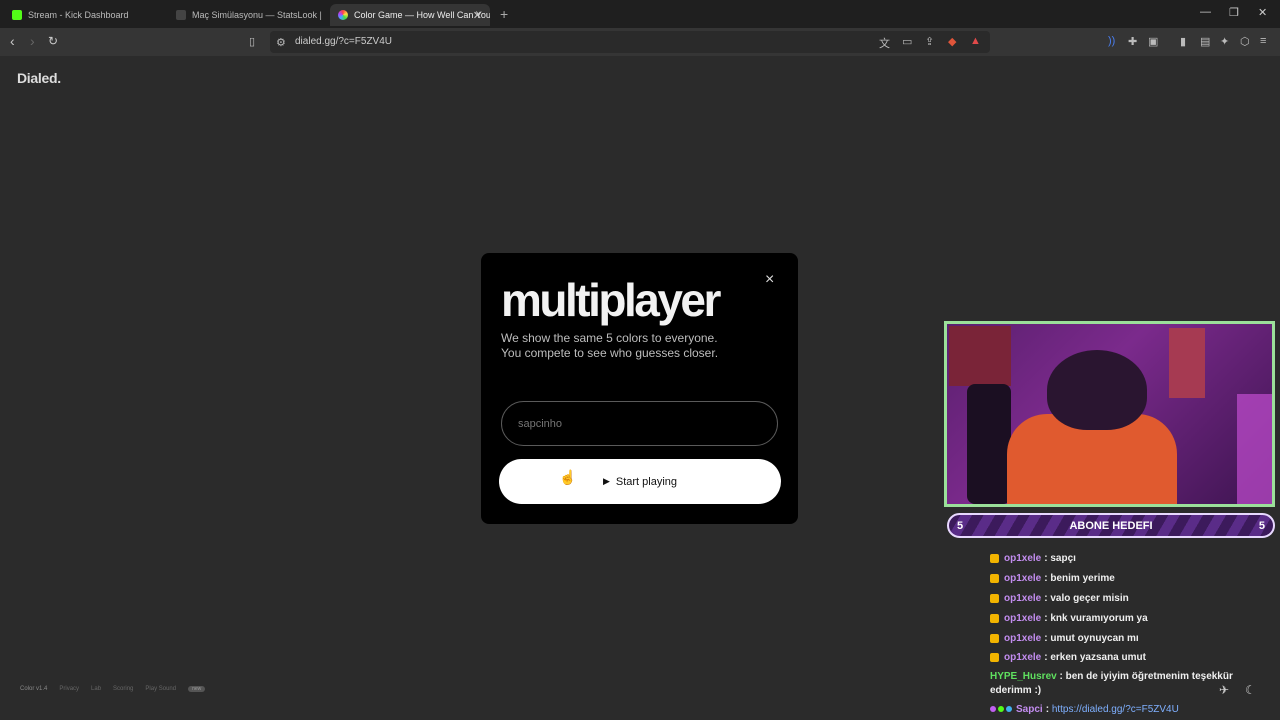 This screenshot has height=720, width=1280. What do you see at coordinates (53, 41) in the screenshot?
I see `reload-icon: ↻` at bounding box center [53, 41].